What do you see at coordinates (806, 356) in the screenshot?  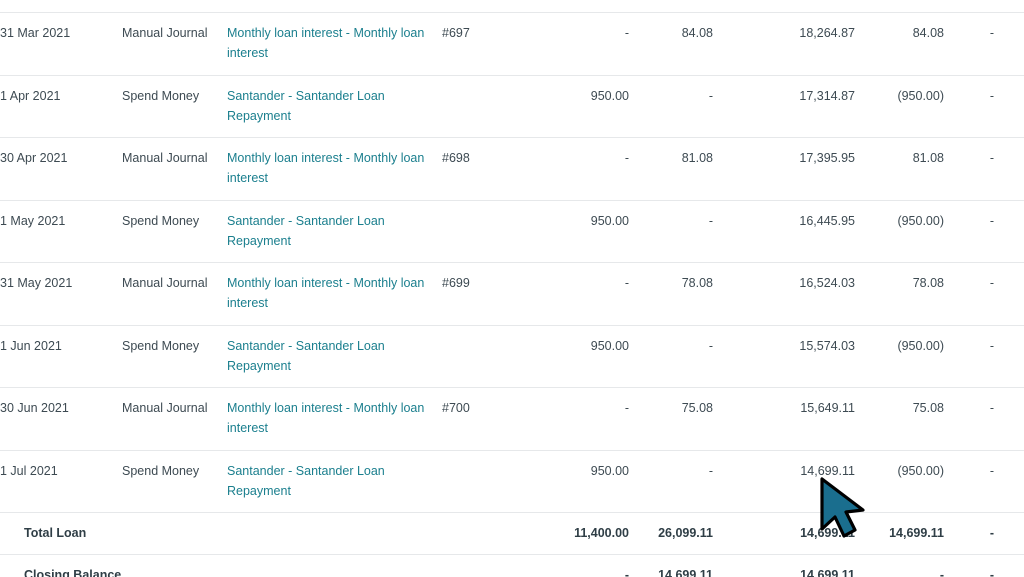 I see `cell-balance: 15,574.03` at bounding box center [806, 356].